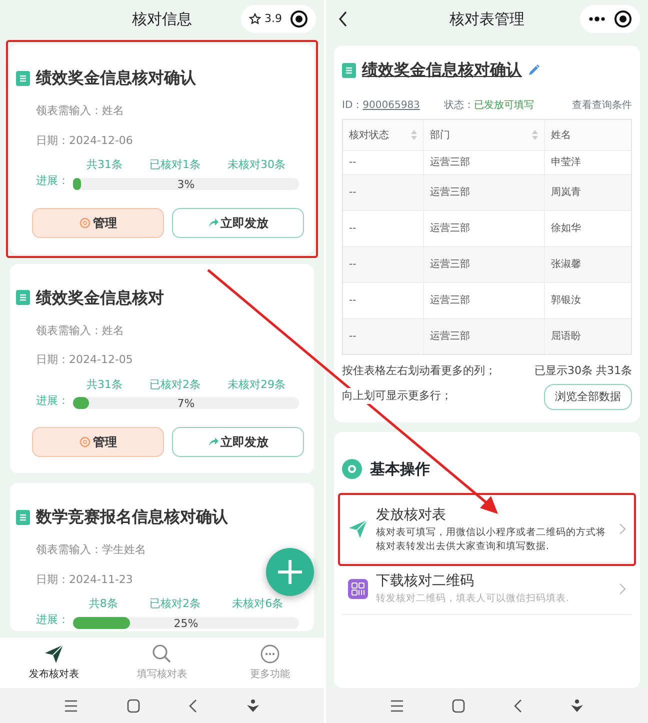 This screenshot has width=648, height=723. I want to click on total-count: 共8条, so click(103, 604).